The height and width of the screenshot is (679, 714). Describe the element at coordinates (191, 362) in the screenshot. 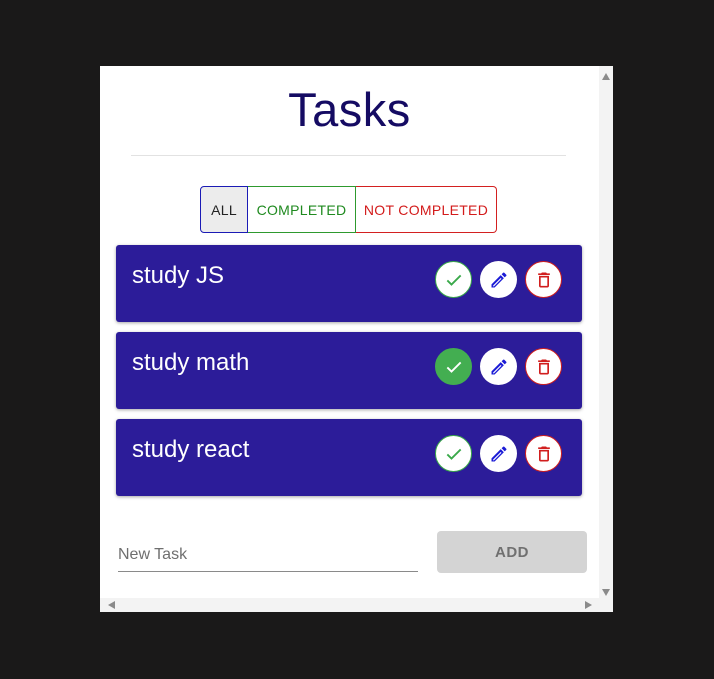

I see `task-label: study math` at that location.